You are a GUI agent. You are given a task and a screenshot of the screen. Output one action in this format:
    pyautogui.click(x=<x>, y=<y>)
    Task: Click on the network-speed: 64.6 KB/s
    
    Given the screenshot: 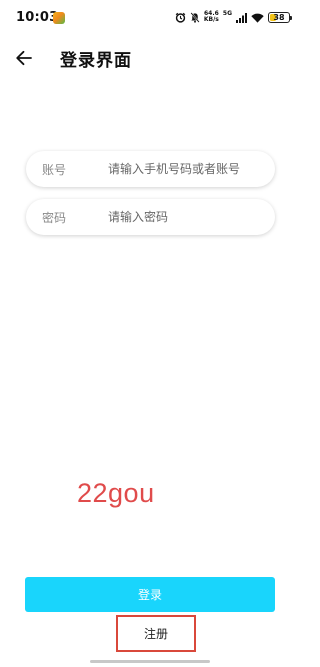 What is the action you would take?
    pyautogui.click(x=211, y=17)
    